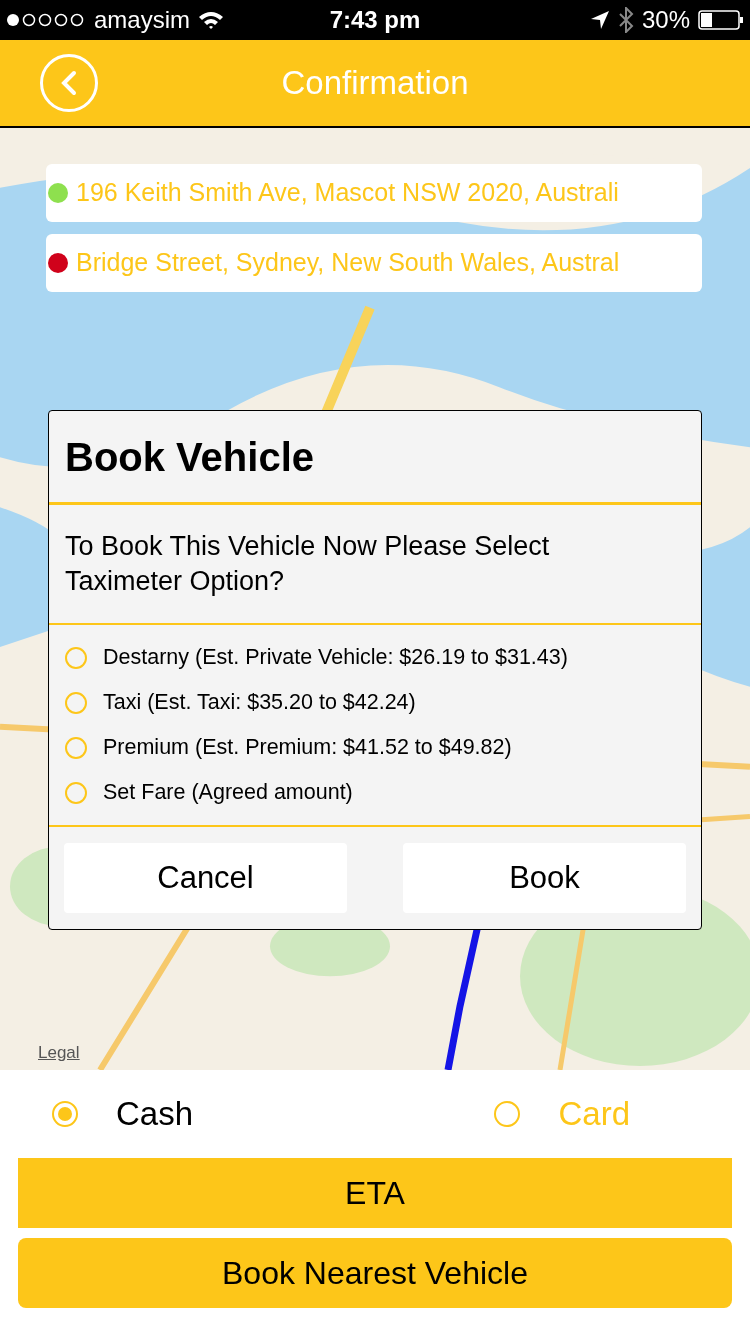 The width and height of the screenshot is (750, 1334). Describe the element at coordinates (46, 20) in the screenshot. I see `signal-icon` at that location.